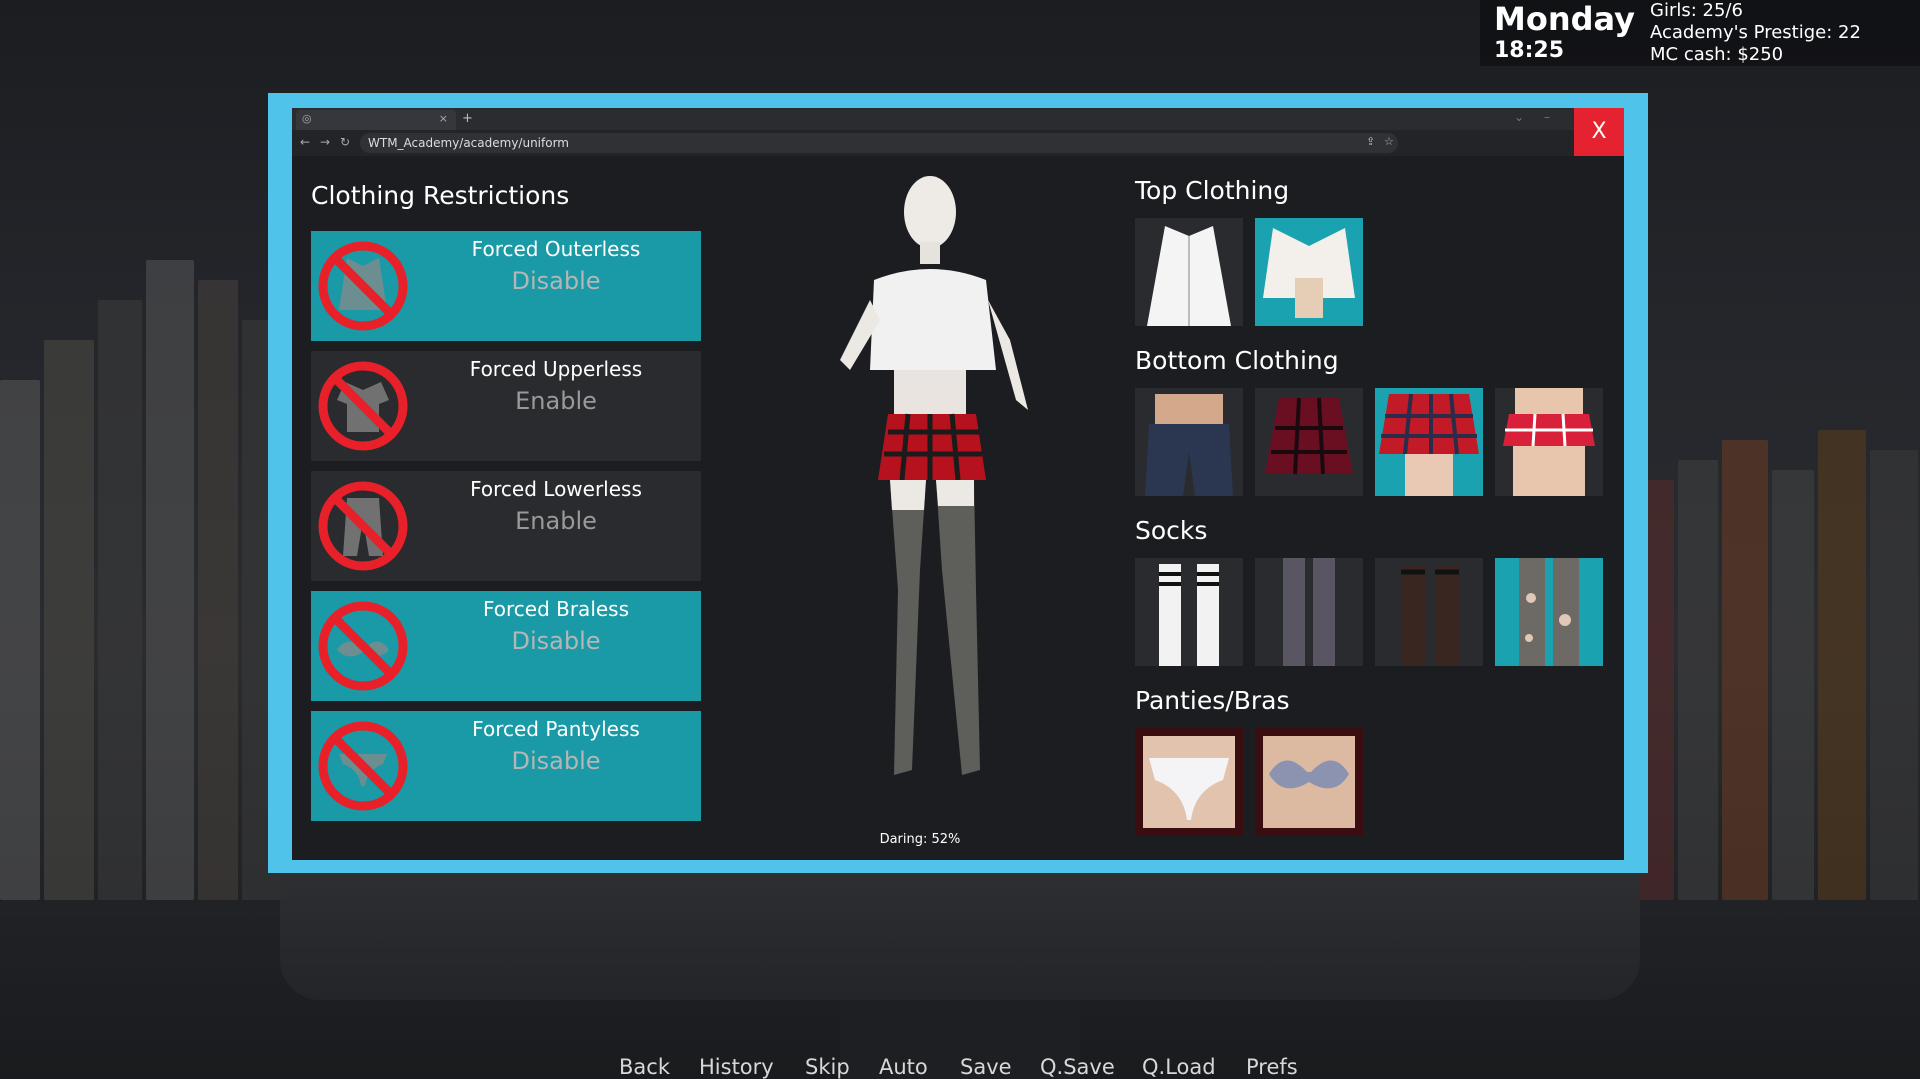 Image resolution: width=1920 pixels, height=1079 pixels. I want to click on clothing-option-white-panties, so click(1189, 782).